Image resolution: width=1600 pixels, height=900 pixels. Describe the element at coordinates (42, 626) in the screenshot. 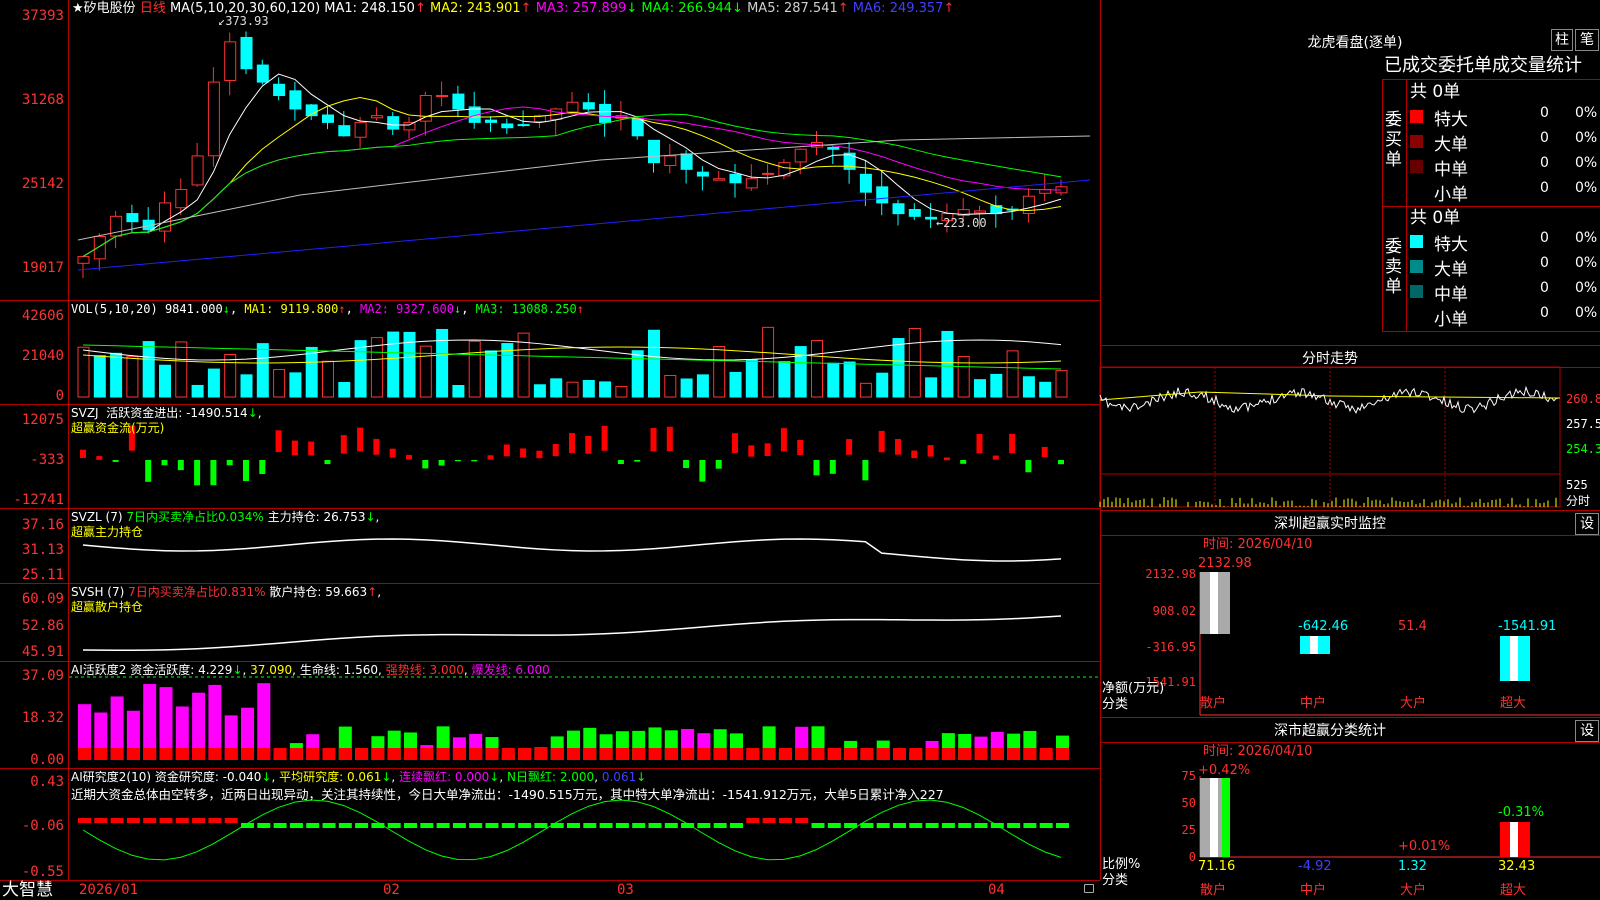

I see `svsh-axis-2: 52.86` at that location.